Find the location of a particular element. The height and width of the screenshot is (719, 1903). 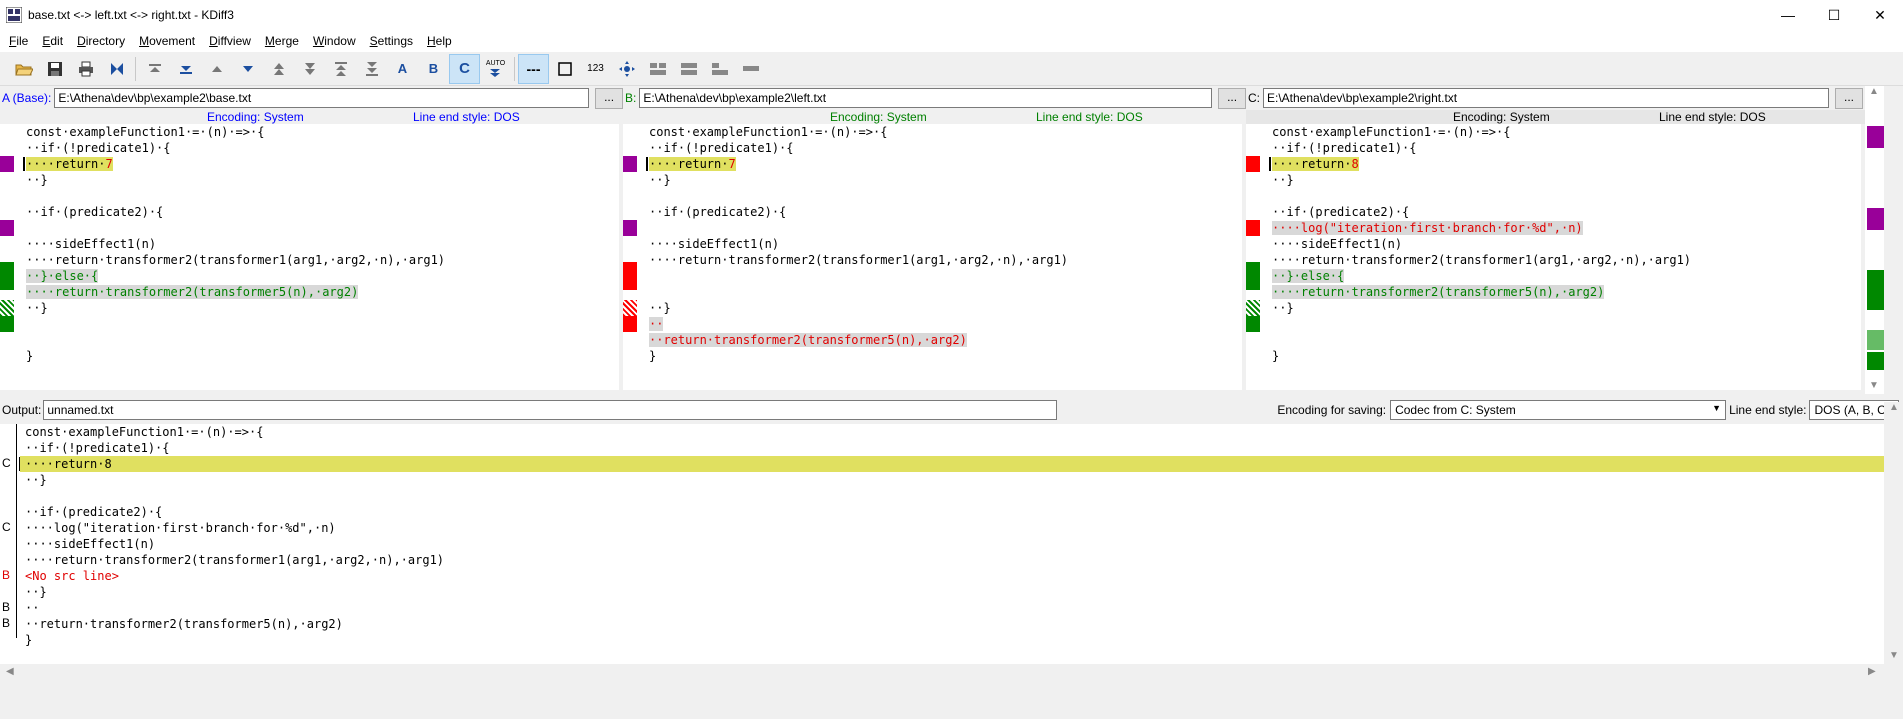

scroll-right-icon: ▶ is located at coordinates (1872, 671).